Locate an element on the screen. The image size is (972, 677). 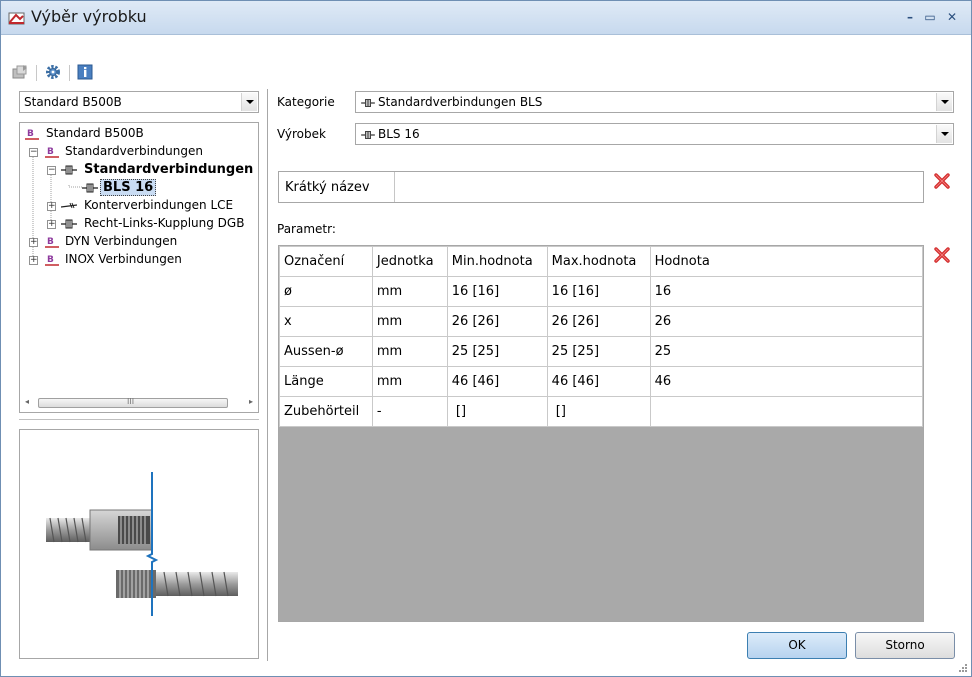
resize-grip-icon is located at coordinates (963, 668).